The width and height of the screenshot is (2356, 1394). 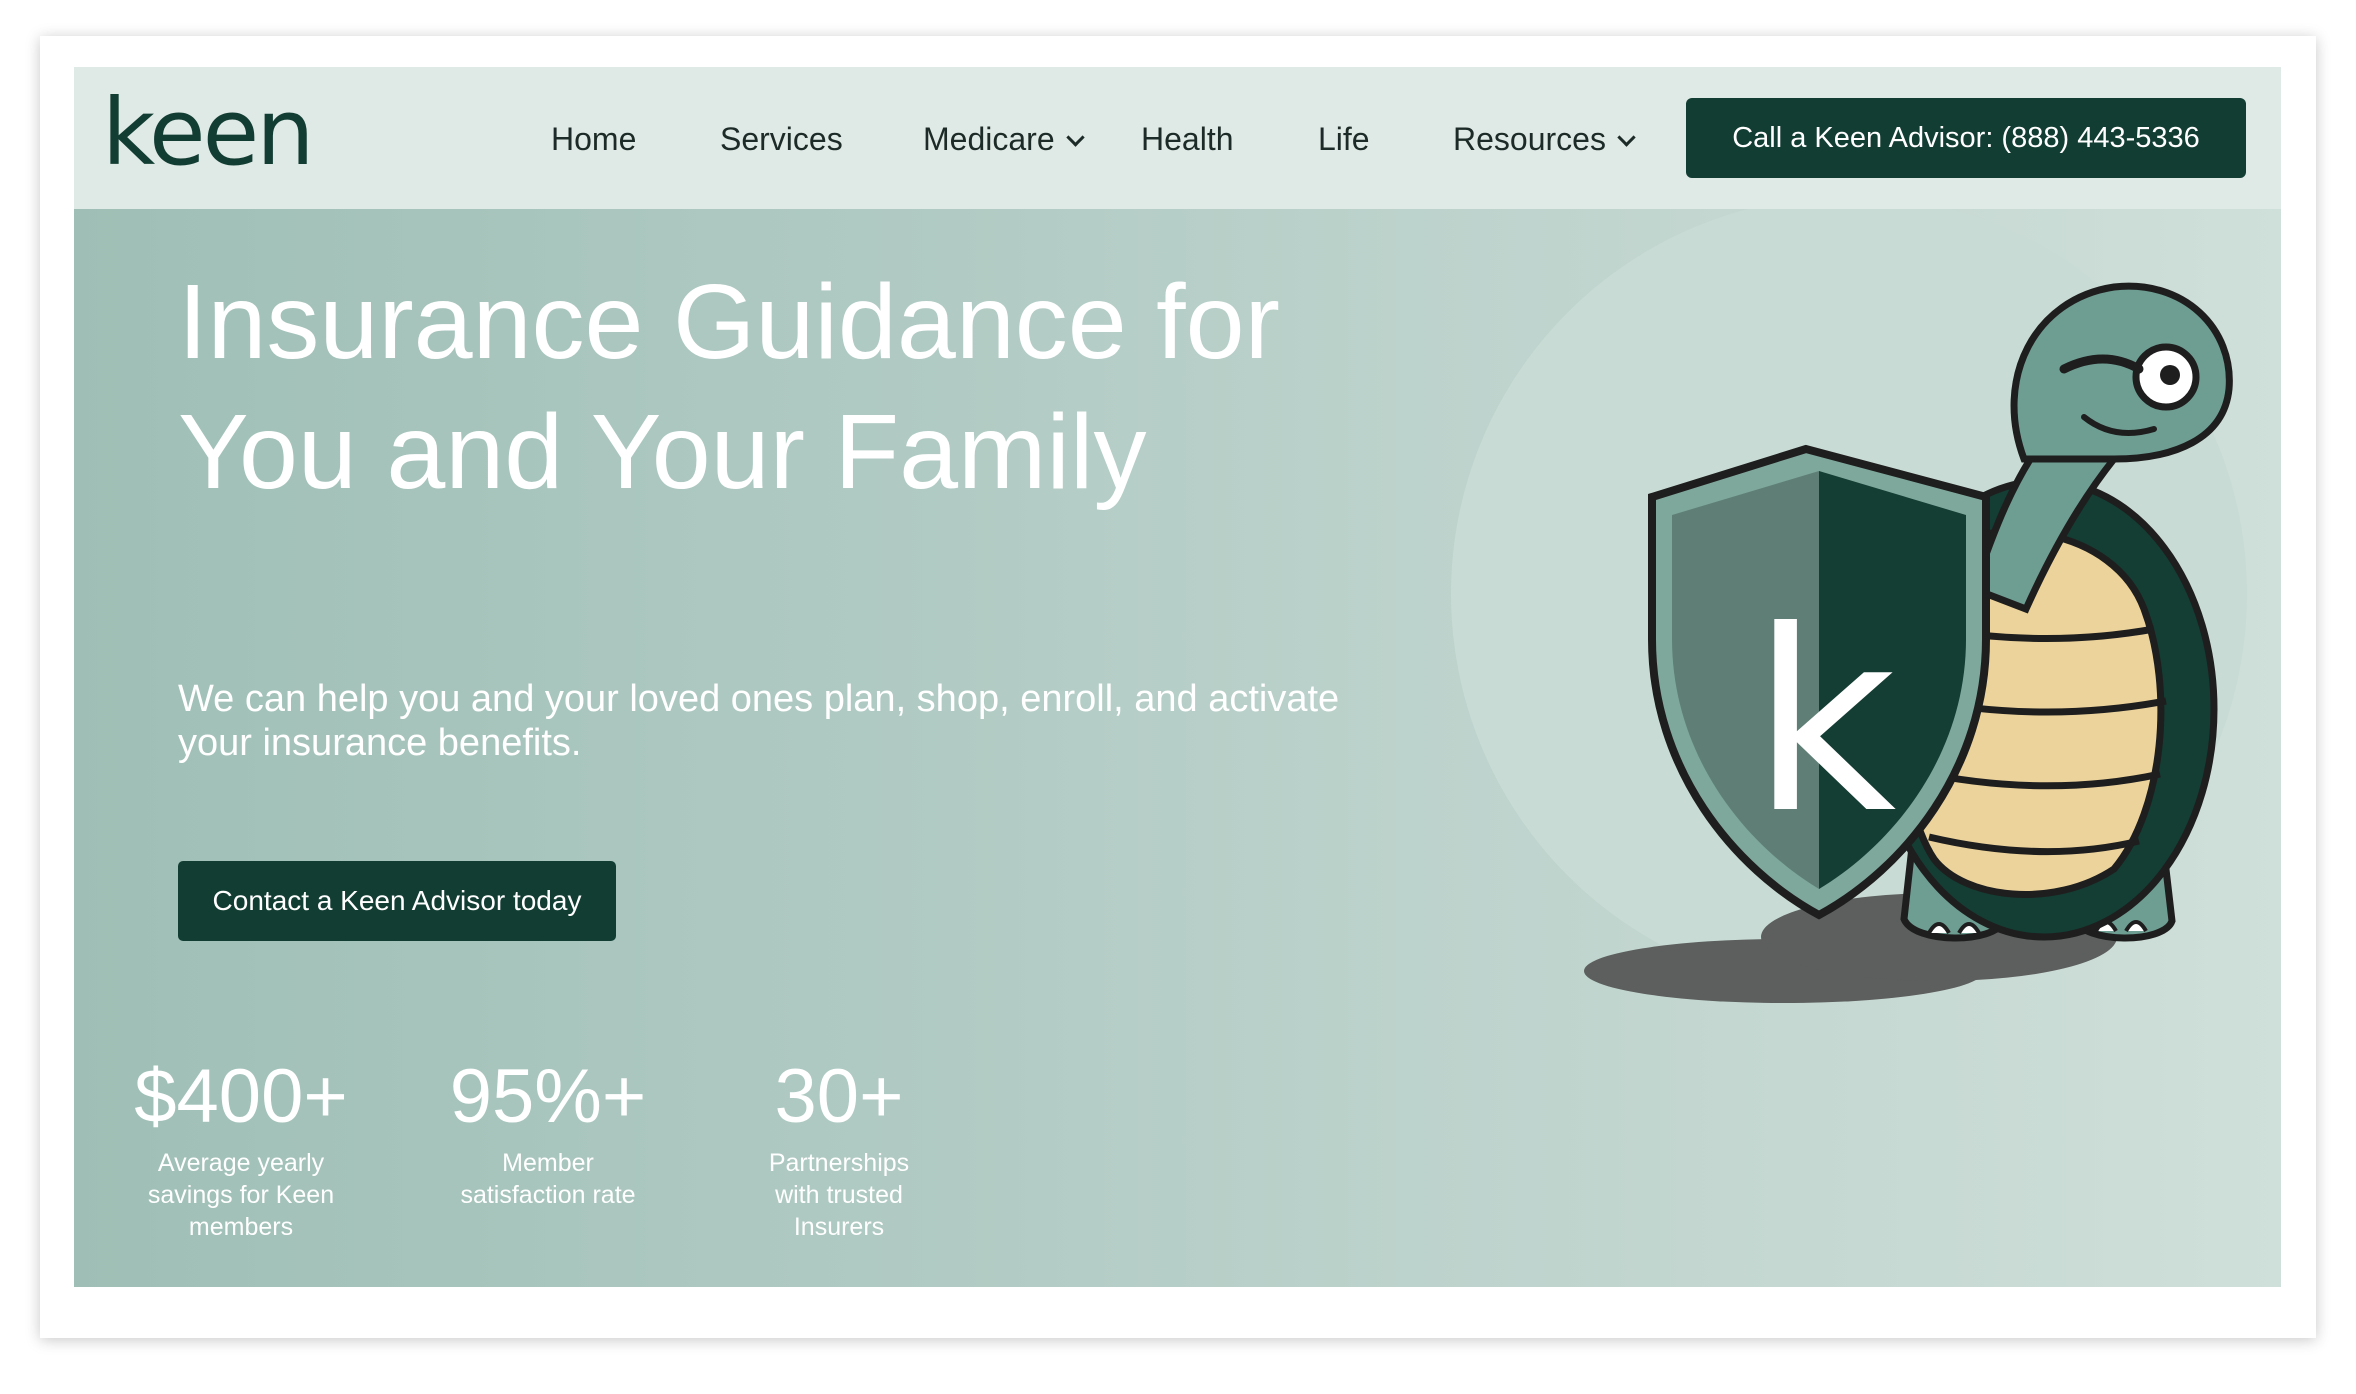 I want to click on stat-label: Average yearly savings for Keen members, so click(x=241, y=1195).